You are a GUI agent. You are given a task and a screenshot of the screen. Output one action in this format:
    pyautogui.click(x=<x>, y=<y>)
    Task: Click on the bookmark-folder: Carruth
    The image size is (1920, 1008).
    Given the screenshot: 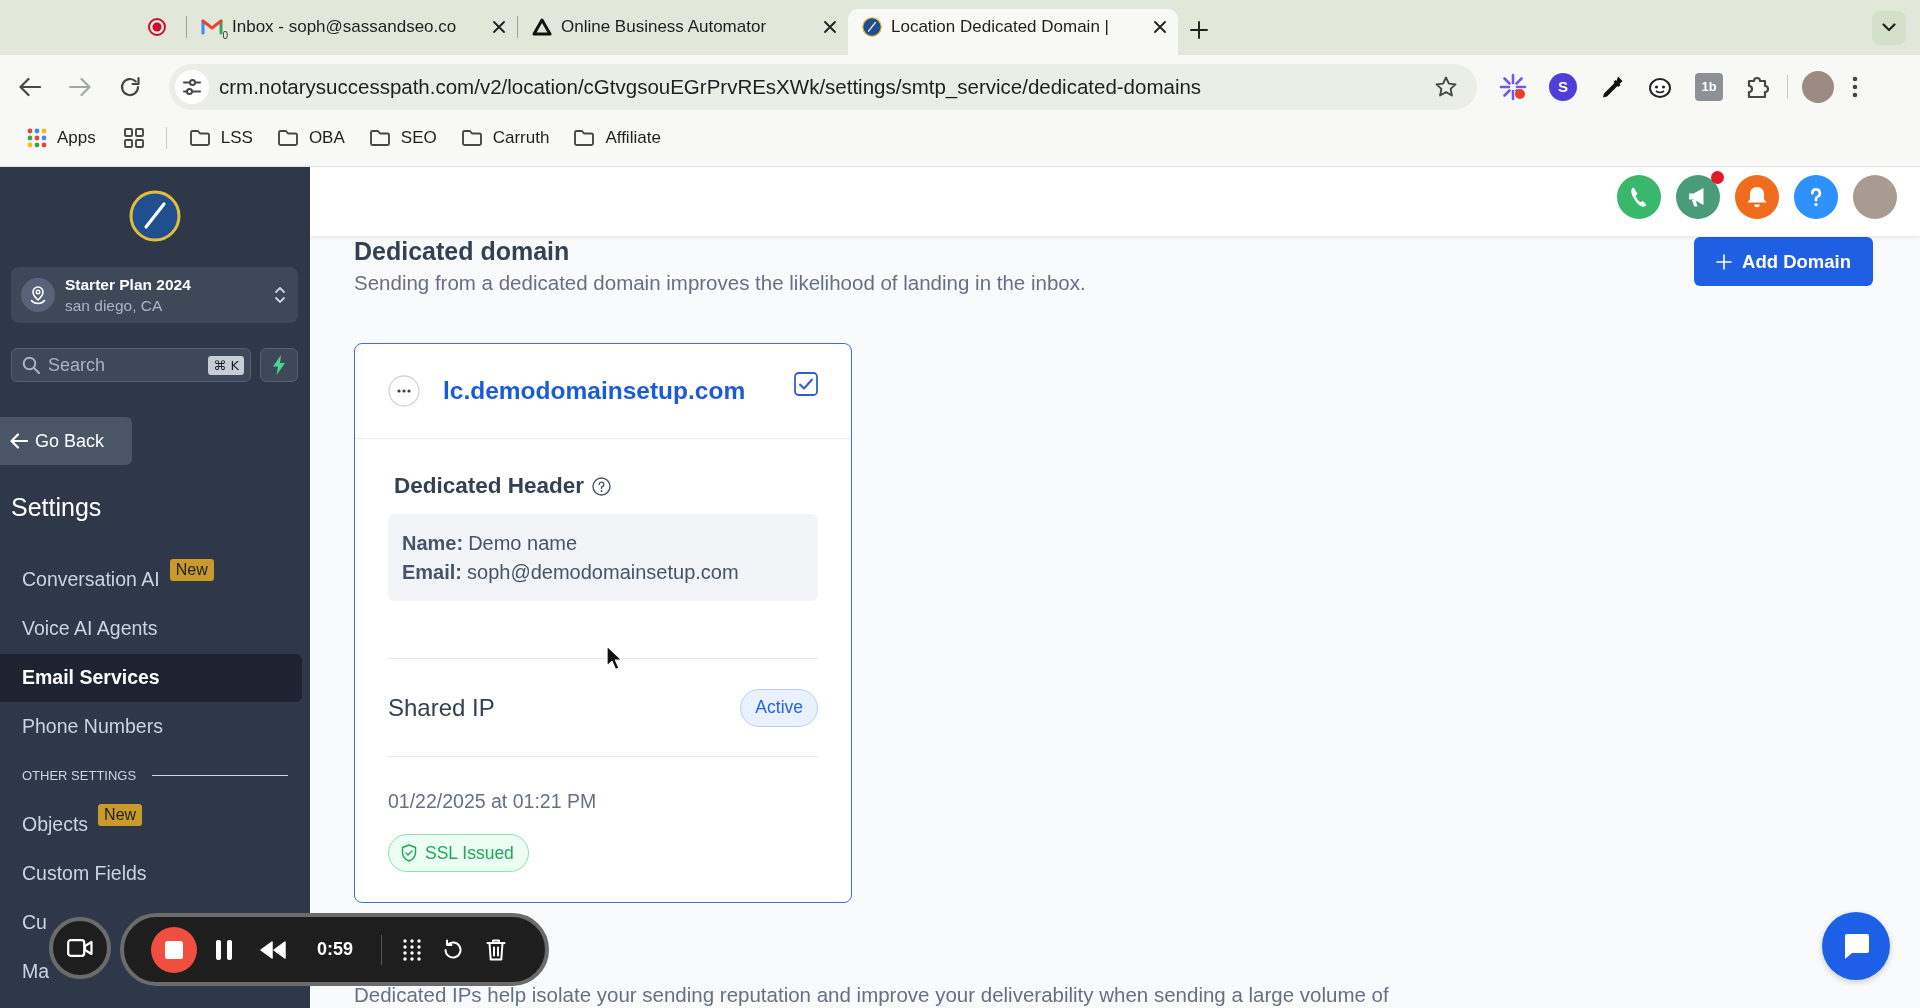 What is the action you would take?
    pyautogui.click(x=505, y=138)
    